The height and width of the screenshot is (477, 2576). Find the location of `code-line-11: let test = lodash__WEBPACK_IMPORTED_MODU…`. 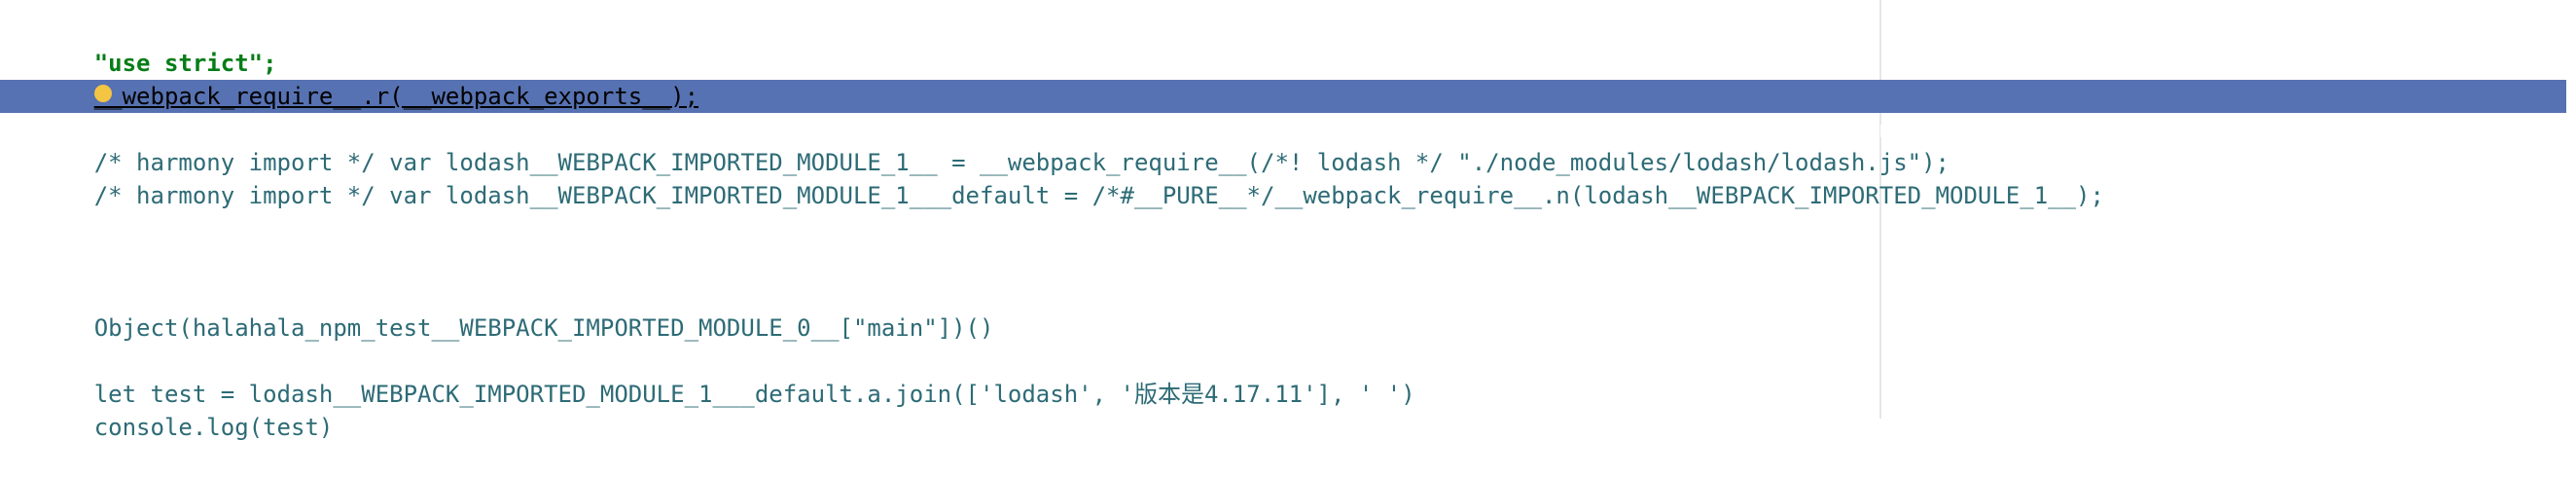

code-line-11: let test = lodash__WEBPACK_IMPORTED_MODU… is located at coordinates (1288, 376).